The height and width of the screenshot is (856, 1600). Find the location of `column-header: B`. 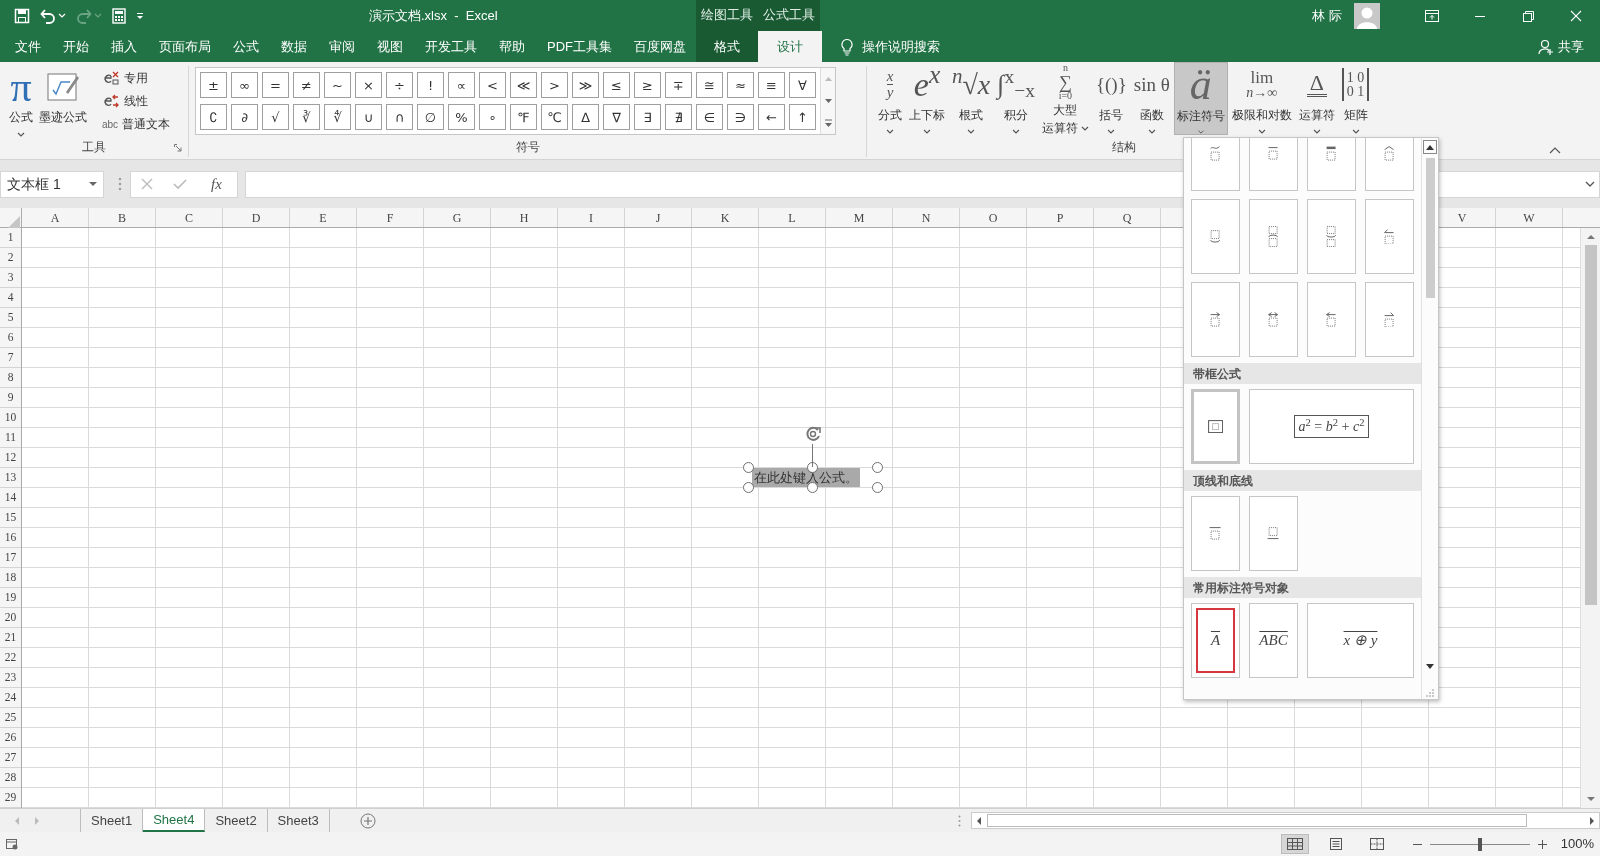

column-header: B is located at coordinates (122, 217).